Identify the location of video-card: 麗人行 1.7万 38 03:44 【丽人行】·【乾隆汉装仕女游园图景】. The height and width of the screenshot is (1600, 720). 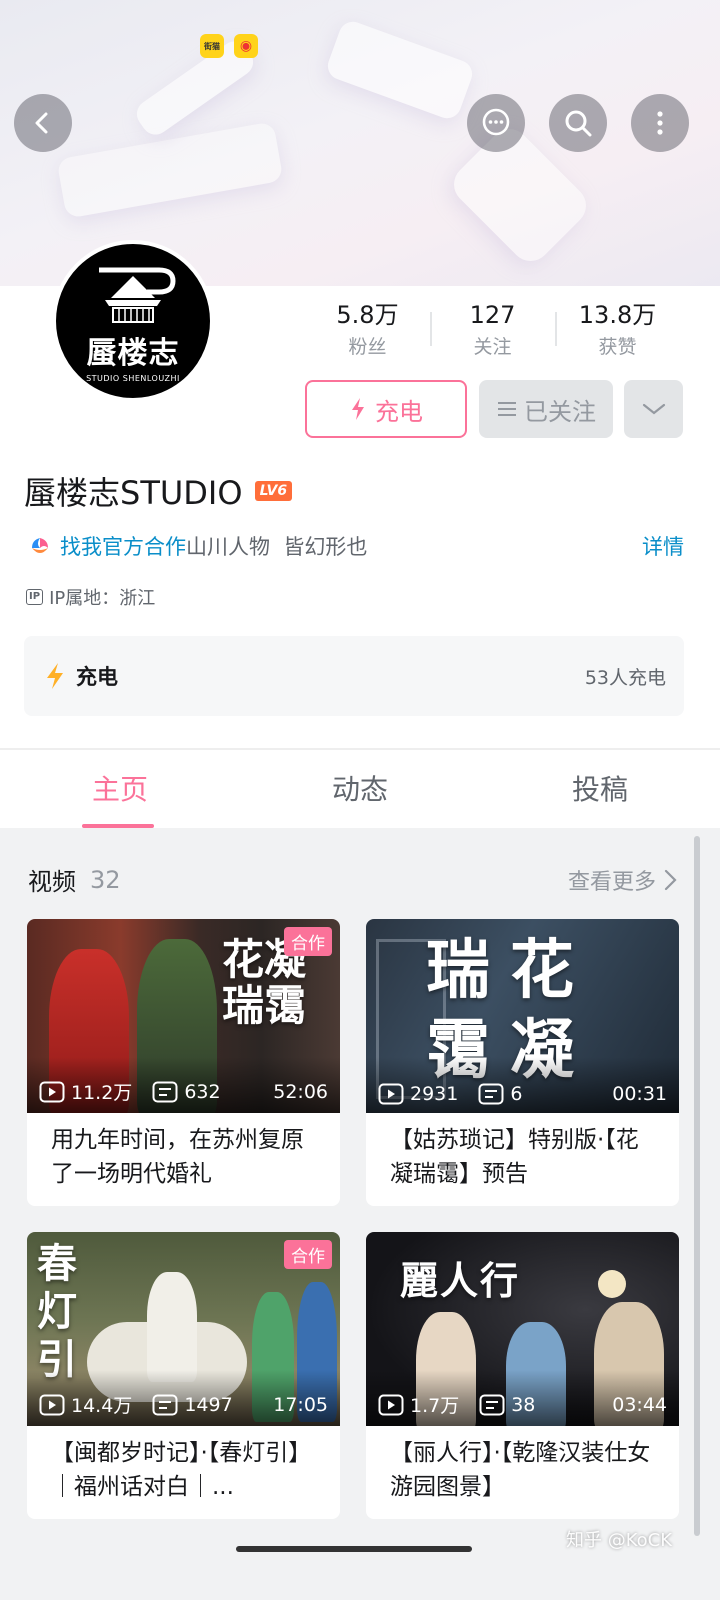
(522, 1375).